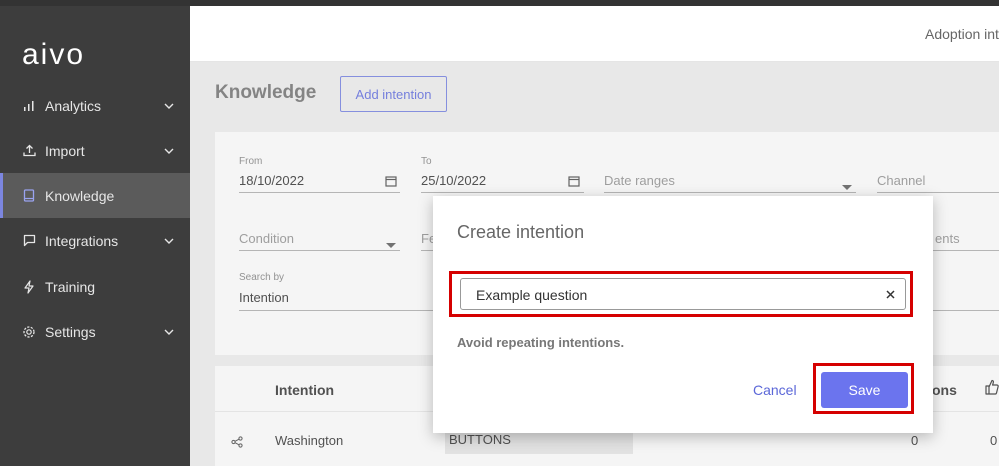  What do you see at coordinates (29, 286) in the screenshot?
I see `bolt-icon` at bounding box center [29, 286].